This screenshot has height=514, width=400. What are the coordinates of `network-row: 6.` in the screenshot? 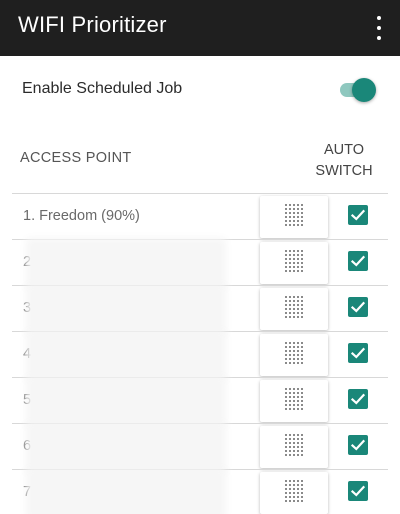 It's located at (200, 446).